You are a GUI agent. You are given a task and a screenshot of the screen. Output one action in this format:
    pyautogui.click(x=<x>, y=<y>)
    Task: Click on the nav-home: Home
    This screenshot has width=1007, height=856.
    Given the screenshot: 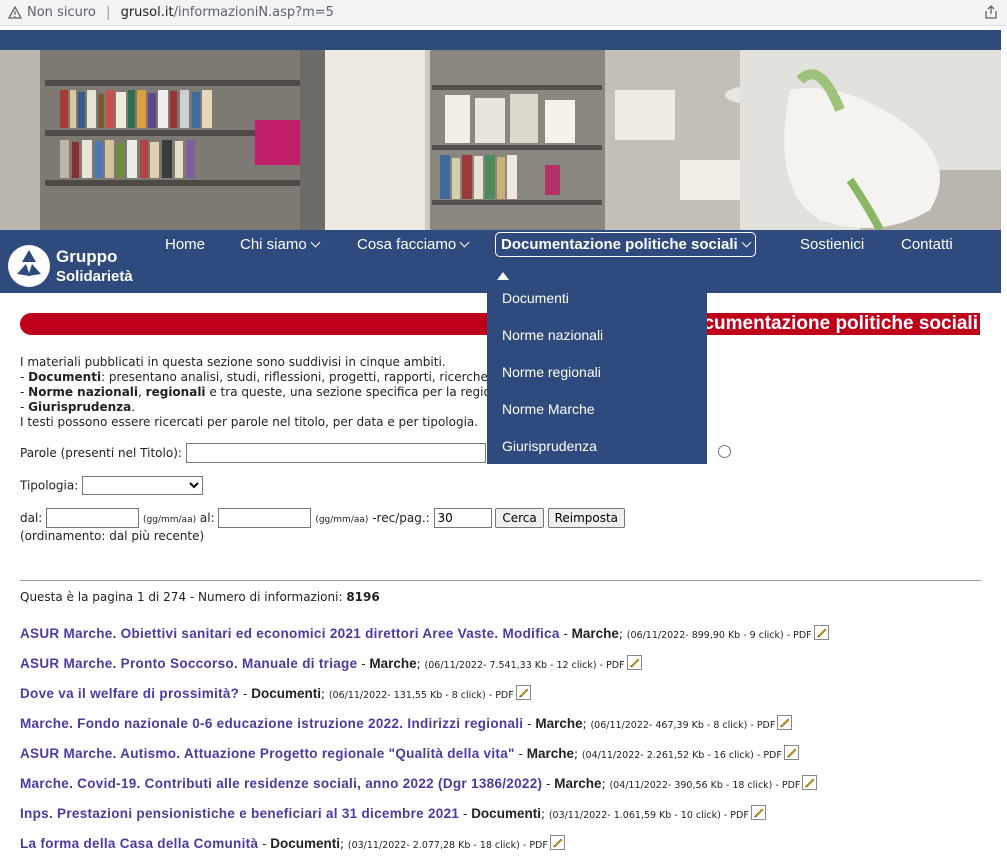 What is the action you would take?
    pyautogui.click(x=185, y=244)
    